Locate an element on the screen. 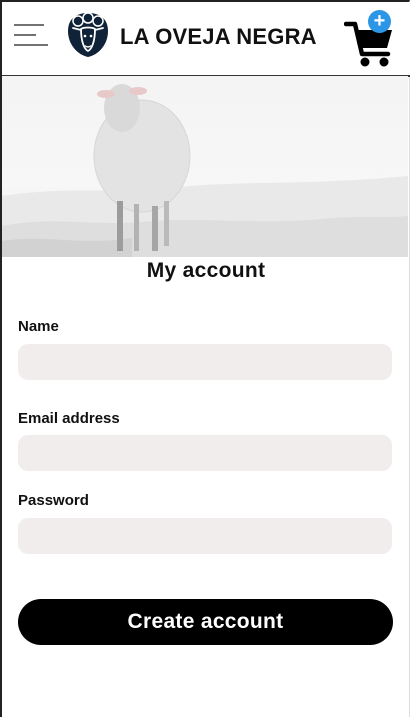 Image resolution: width=410 pixels, height=717 pixels. create-account-button: Create account is located at coordinates (205, 622).